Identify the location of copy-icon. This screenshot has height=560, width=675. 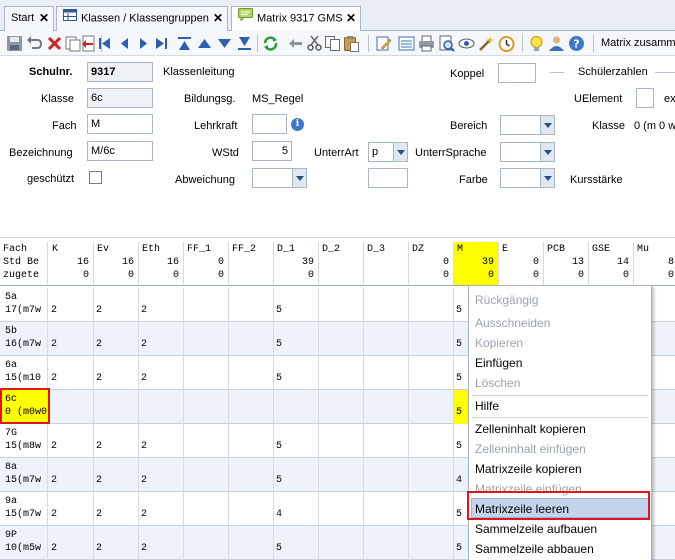
(332, 43).